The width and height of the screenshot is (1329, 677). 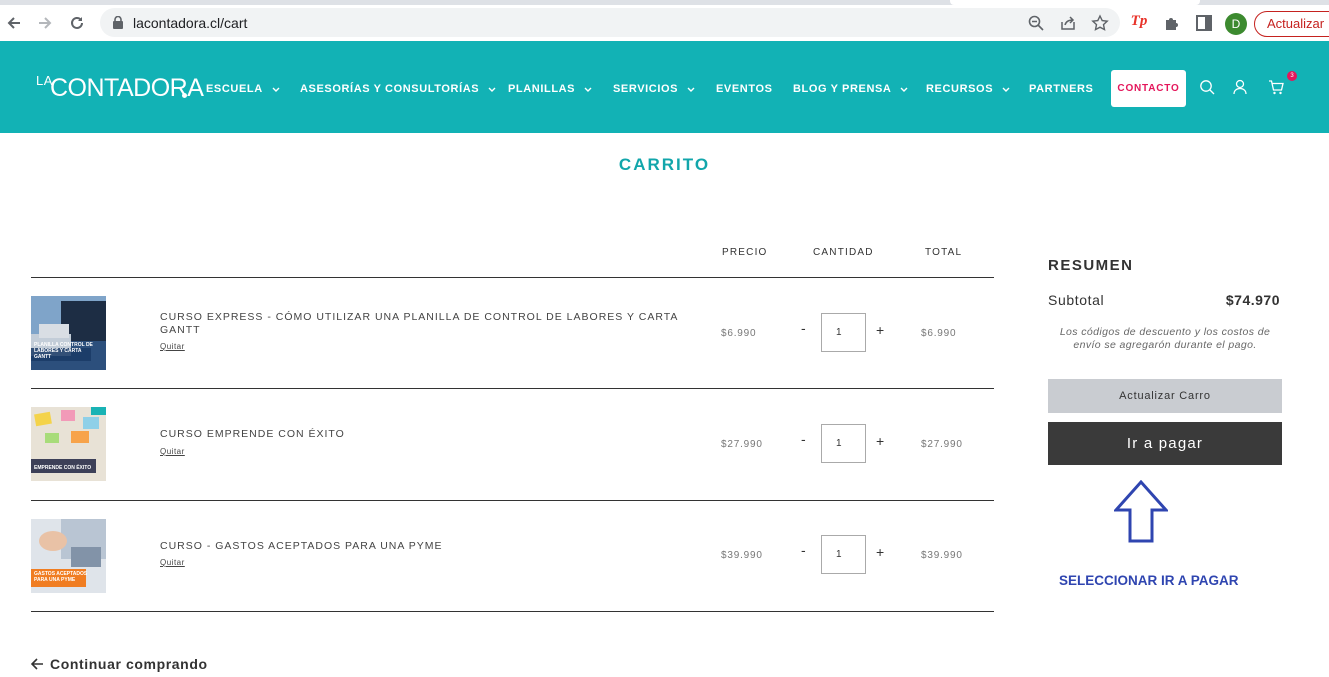 I want to click on bookmark-star-icon, so click(x=1100, y=23).